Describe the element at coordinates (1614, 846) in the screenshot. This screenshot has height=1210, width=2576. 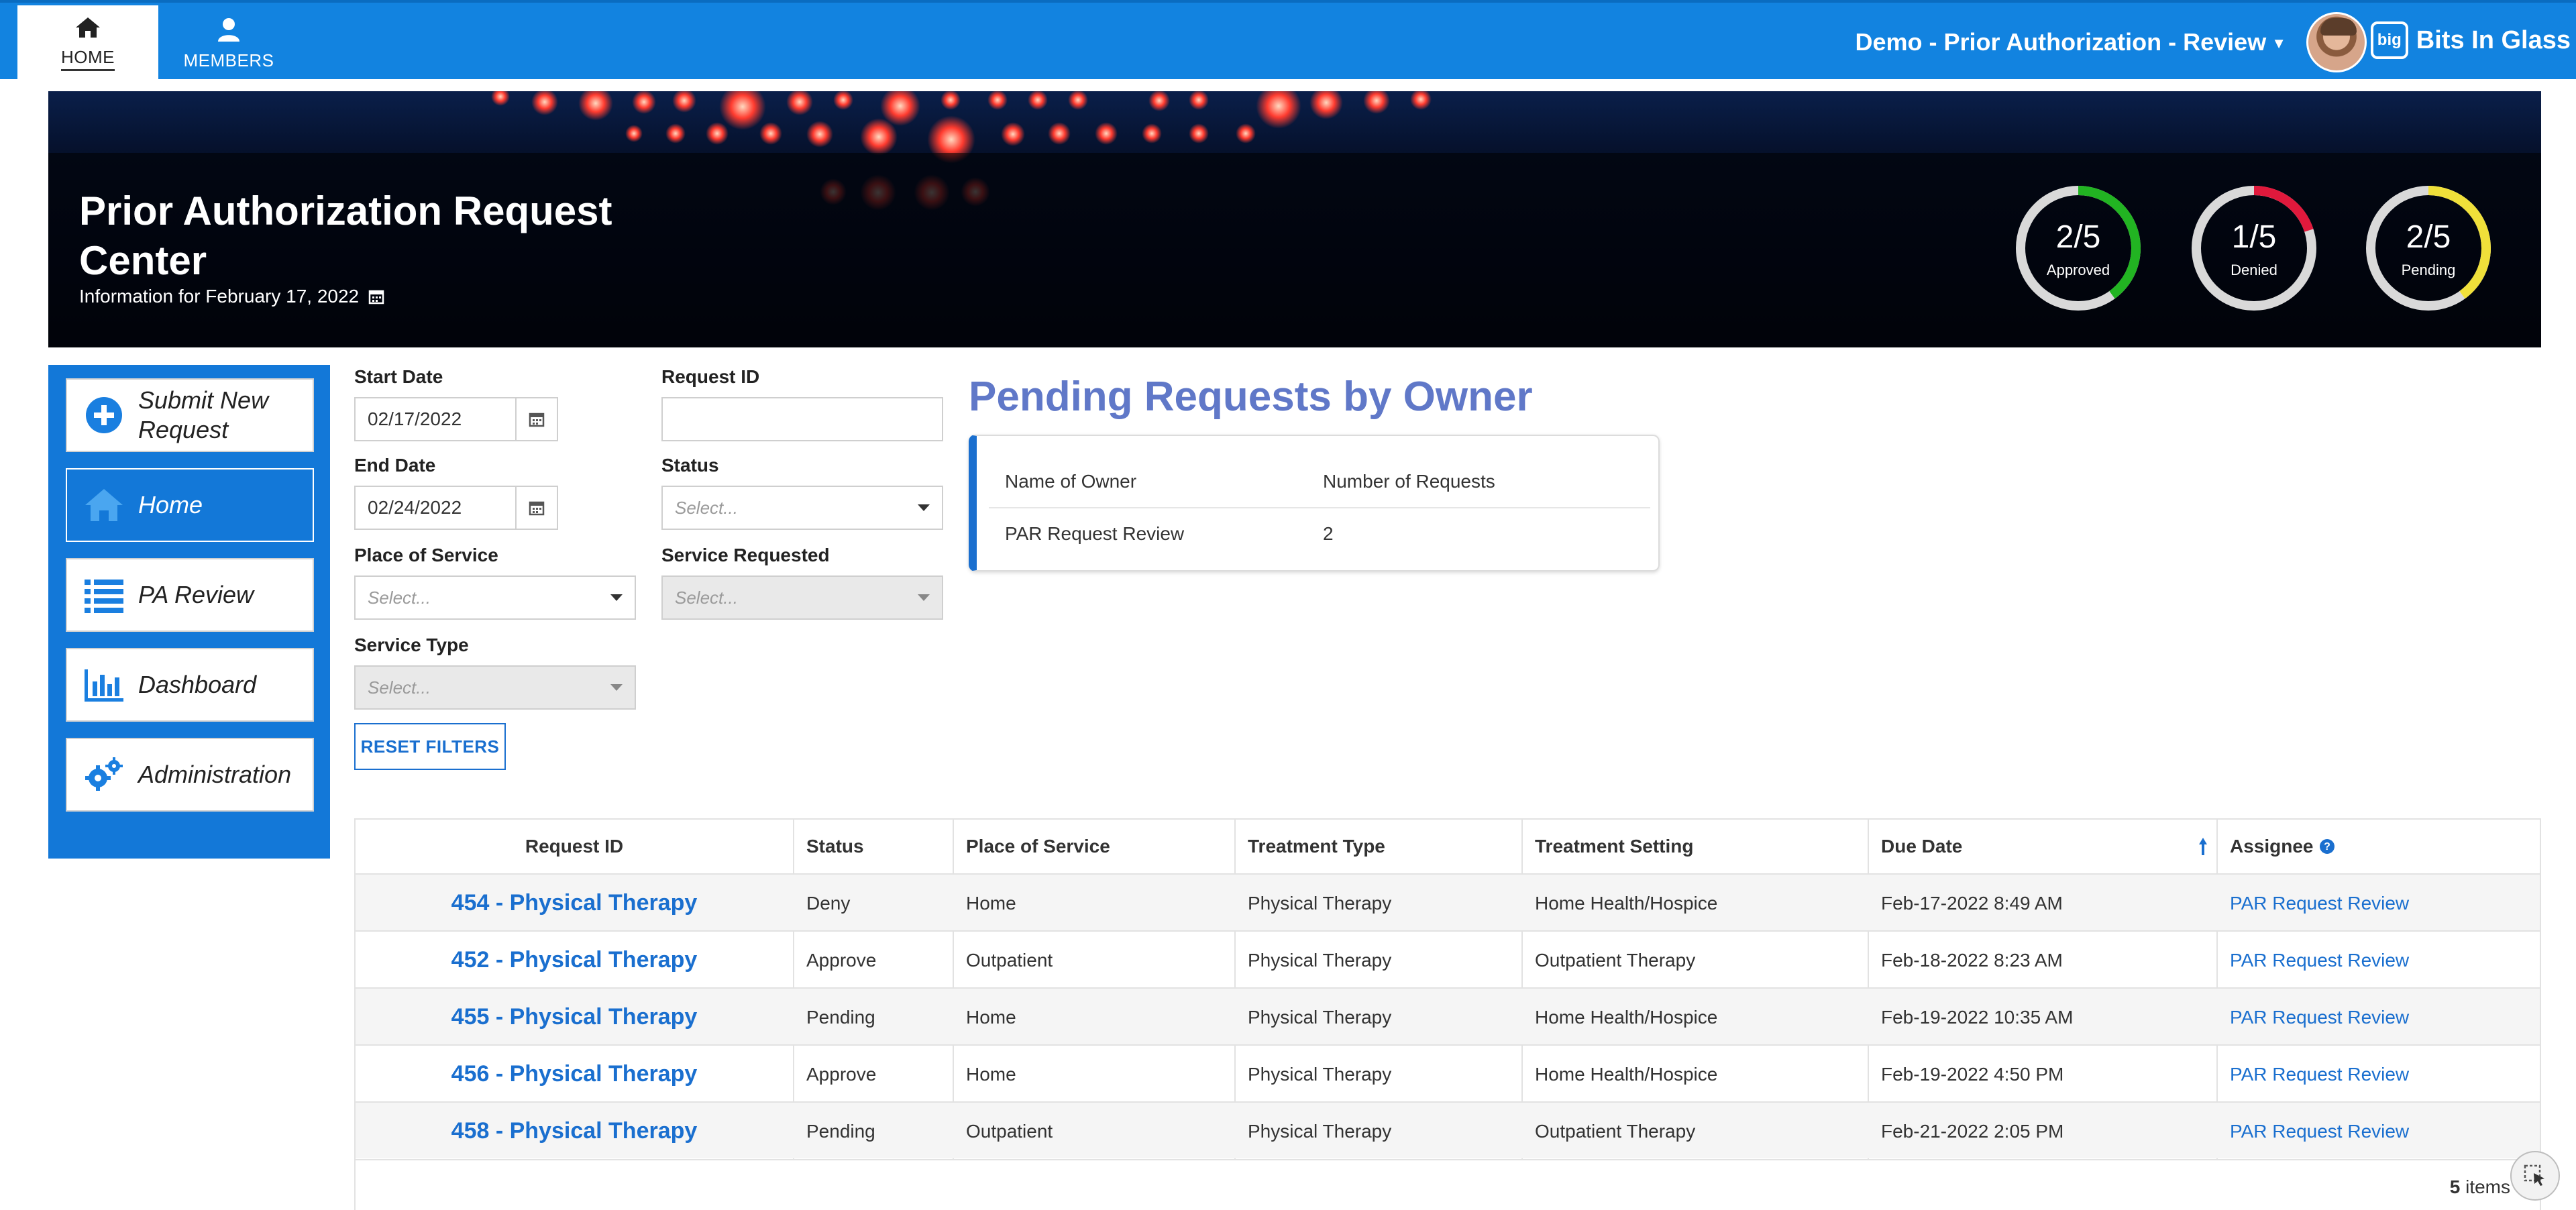
I see `col-header-treatment-setting: Treatment Setting` at that location.